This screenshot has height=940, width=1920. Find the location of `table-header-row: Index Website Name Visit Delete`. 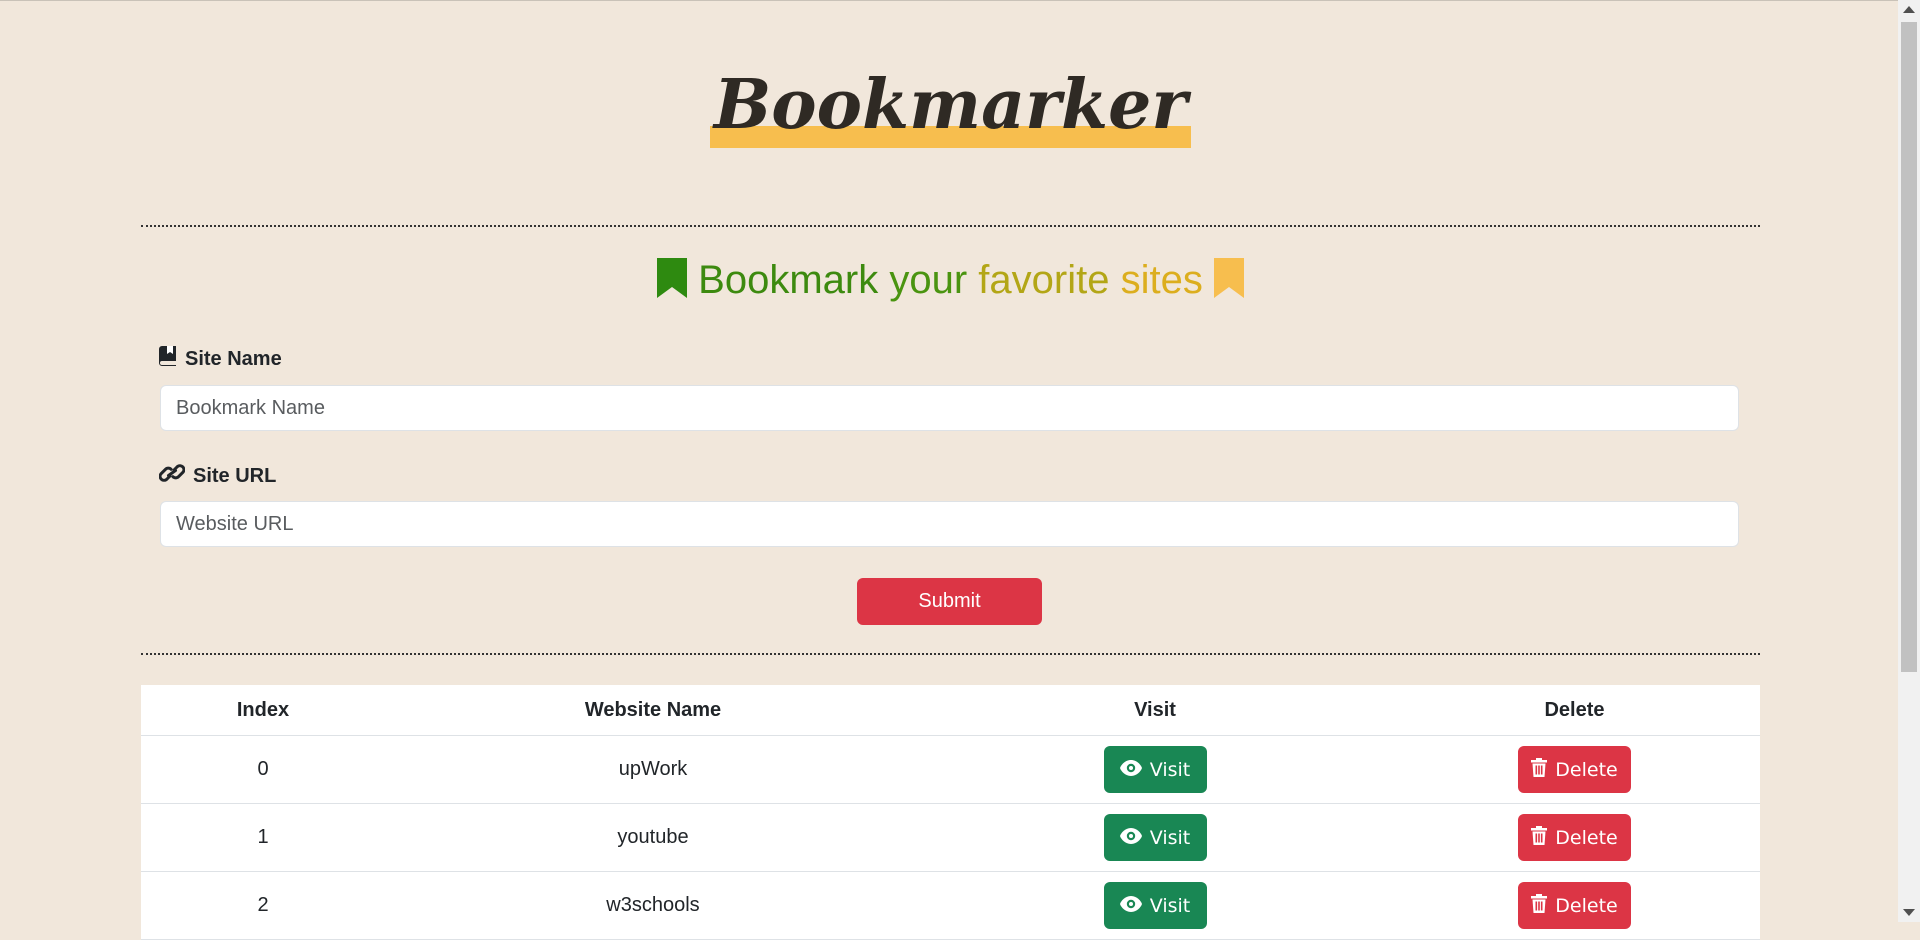

table-header-row: Index Website Name Visit Delete is located at coordinates (950, 710).